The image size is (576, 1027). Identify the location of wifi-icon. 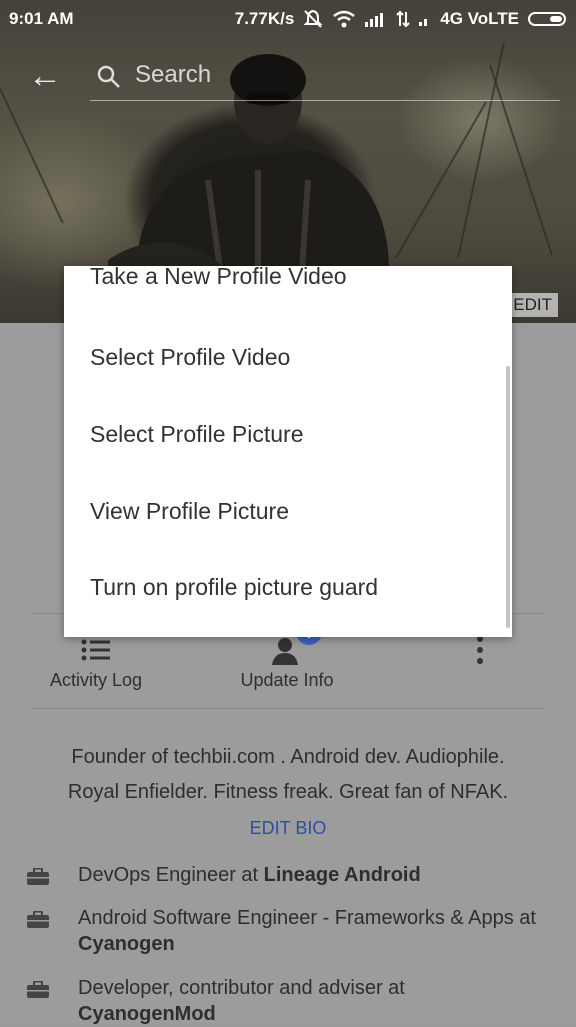
(344, 19).